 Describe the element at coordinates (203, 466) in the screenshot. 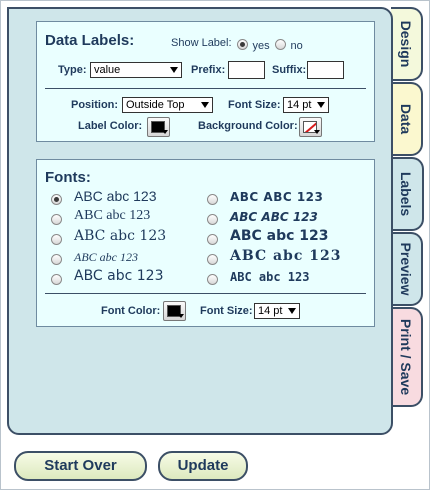

I see `update-button: Update` at that location.